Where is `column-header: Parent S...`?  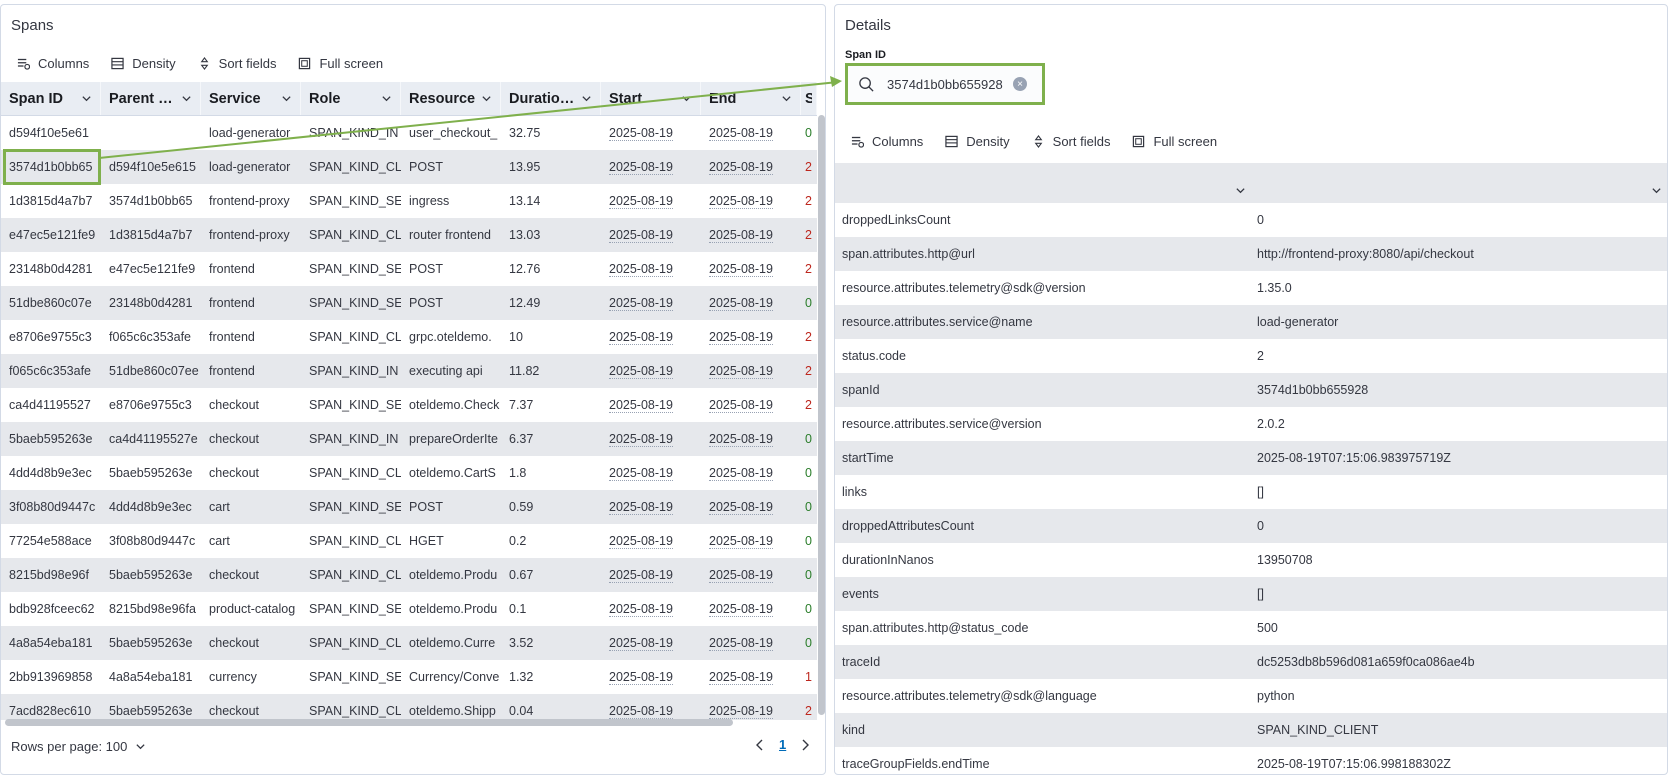 column-header: Parent S... is located at coordinates (151, 98).